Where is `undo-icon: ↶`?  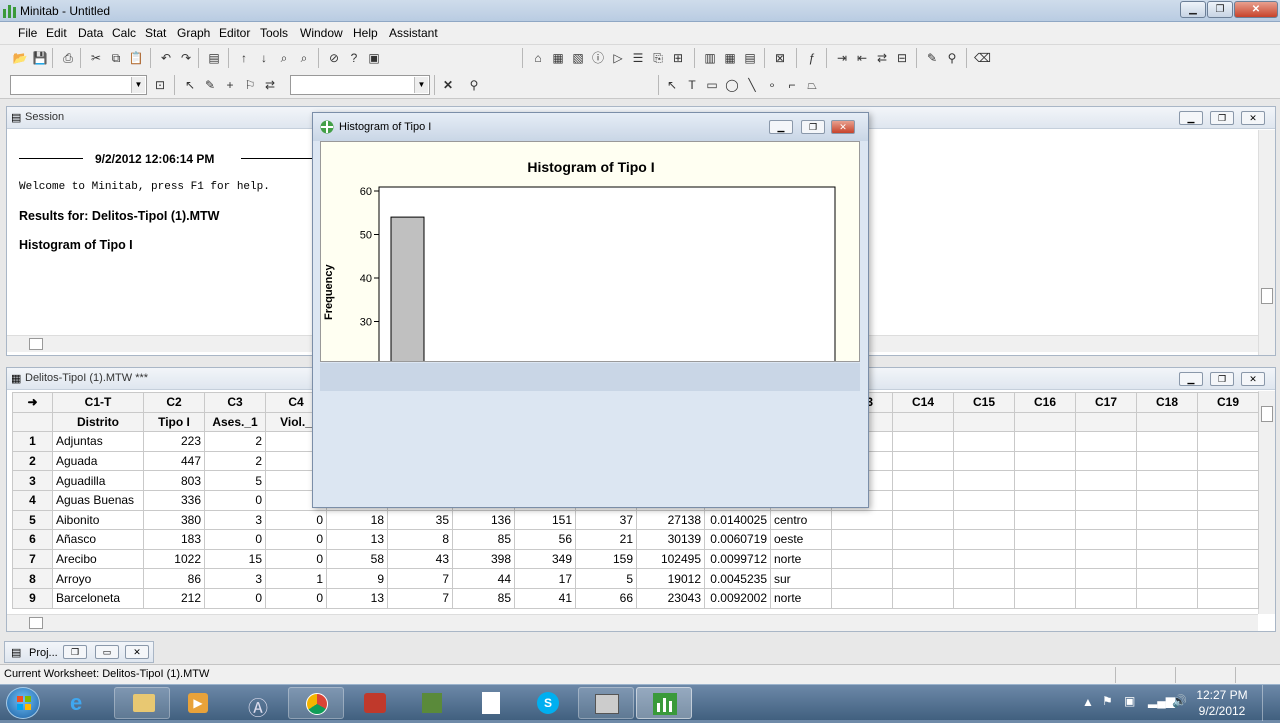 undo-icon: ↶ is located at coordinates (166, 58).